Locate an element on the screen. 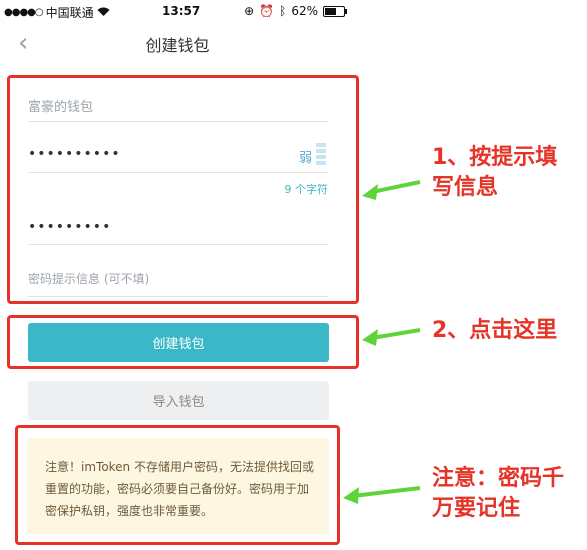 Image resolution: width=587 pixels, height=550 pixels. callout-note: 注意：密码千 万要记住 is located at coordinates (498, 494).